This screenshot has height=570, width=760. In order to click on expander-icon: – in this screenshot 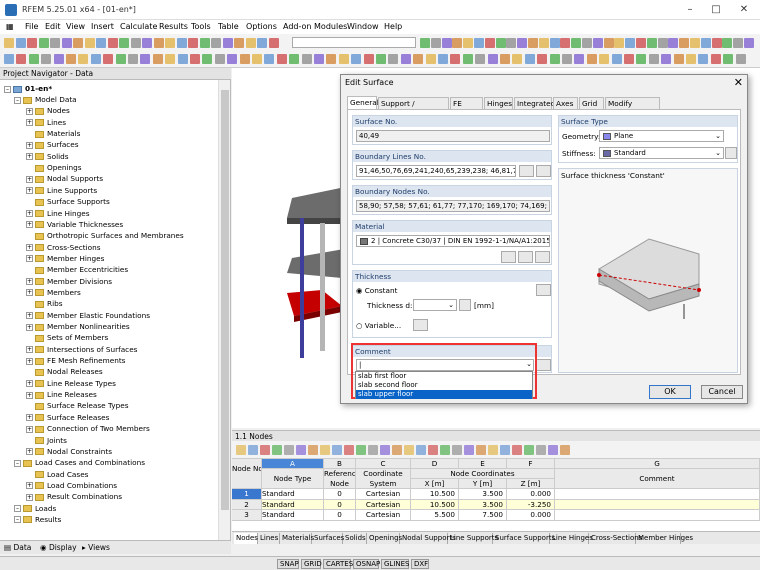, I will do `click(17, 509)`.